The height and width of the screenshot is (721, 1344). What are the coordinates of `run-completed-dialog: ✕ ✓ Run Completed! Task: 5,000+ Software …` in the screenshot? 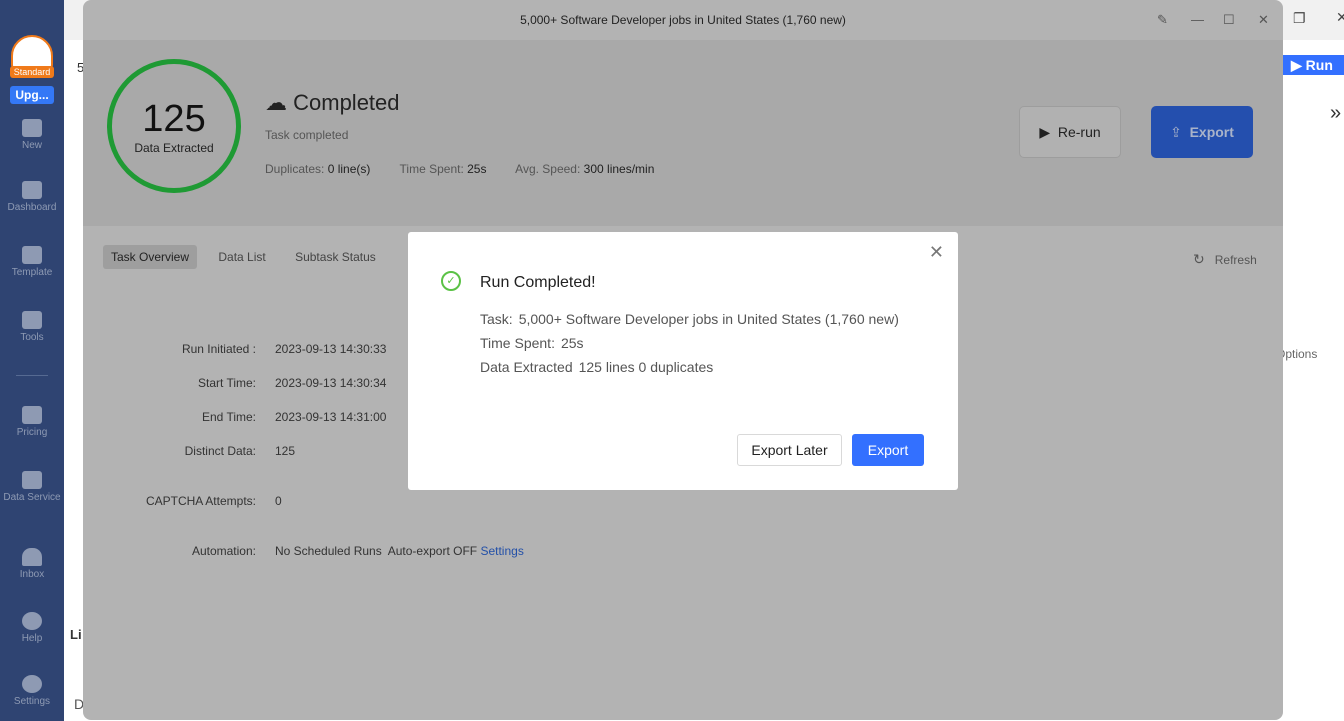 It's located at (683, 361).